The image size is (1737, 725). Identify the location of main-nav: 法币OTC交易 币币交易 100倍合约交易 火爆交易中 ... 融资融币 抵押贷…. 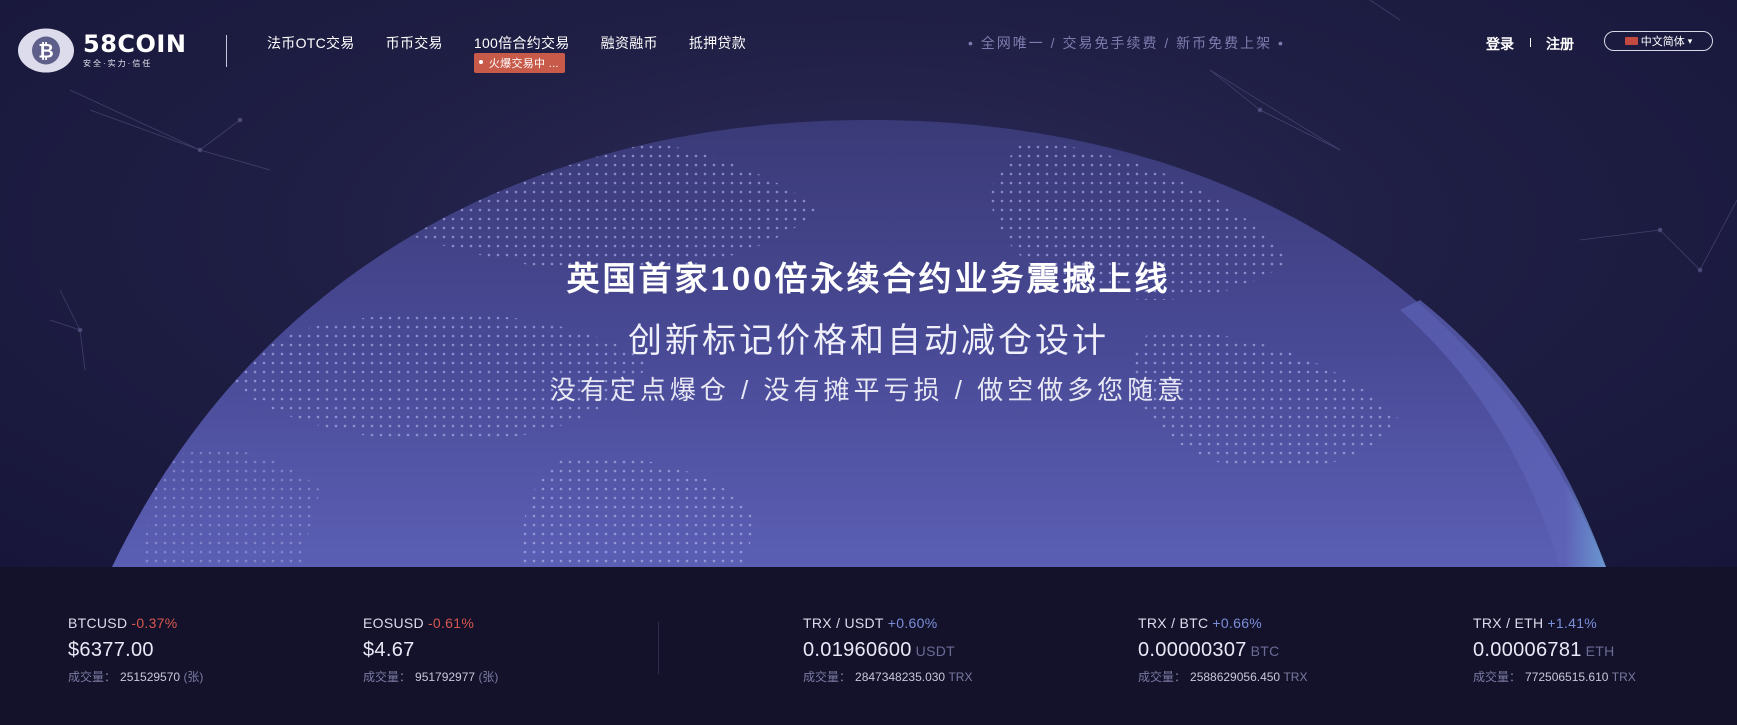
(522, 53).